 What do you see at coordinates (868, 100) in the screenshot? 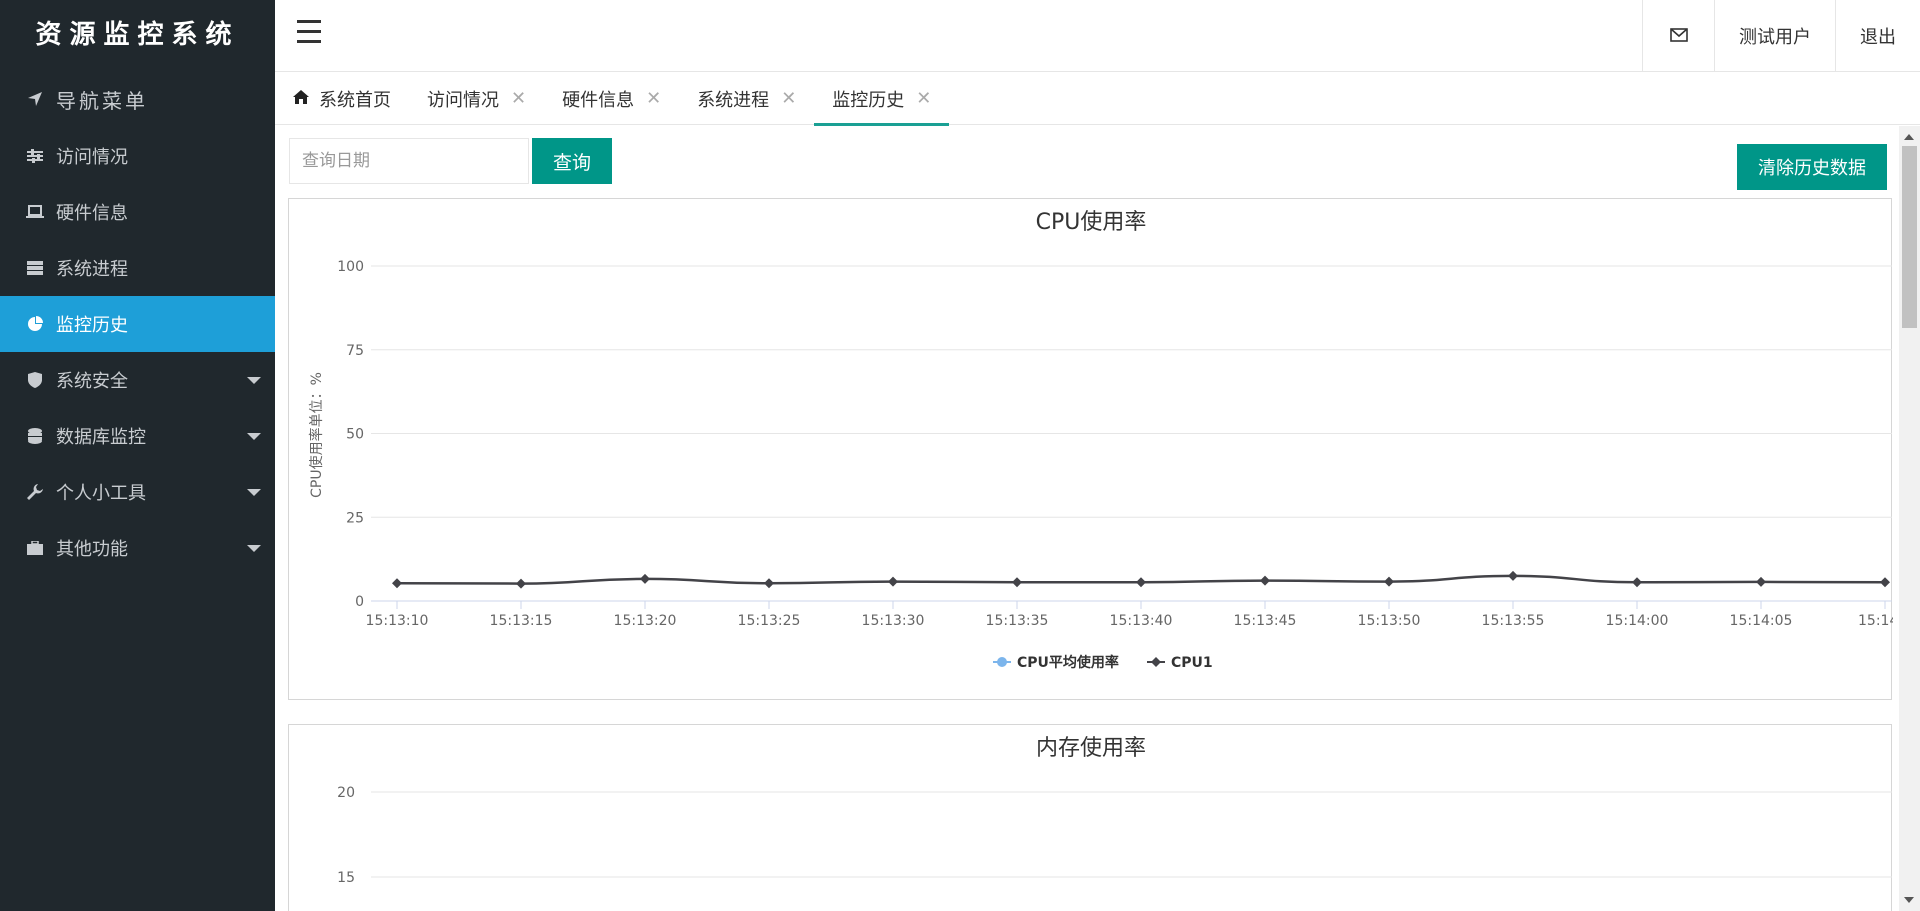
I see `tab-label: 监控历史` at bounding box center [868, 100].